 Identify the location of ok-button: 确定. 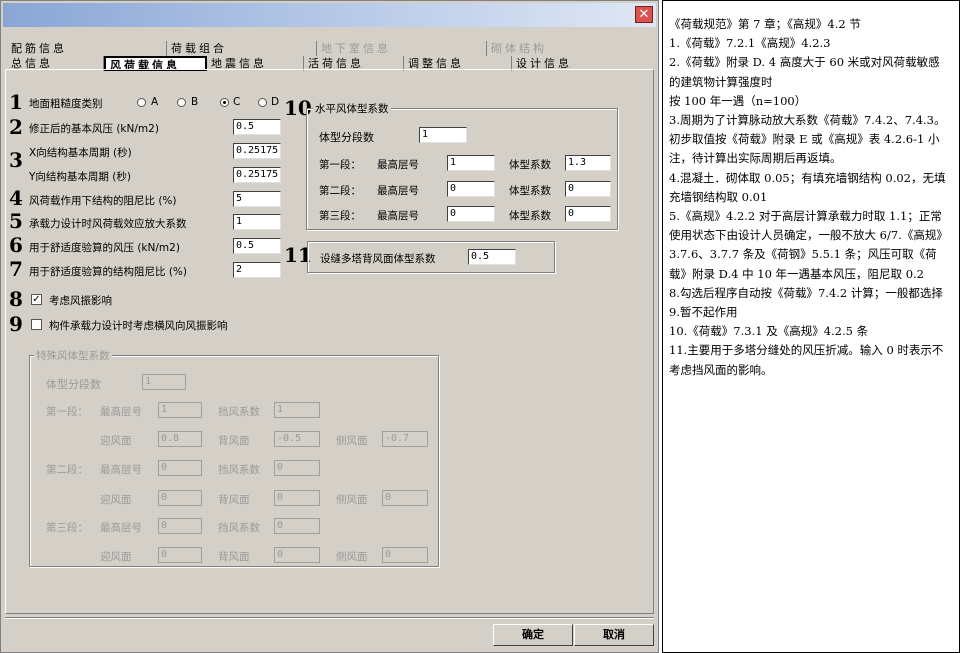
(533, 635).